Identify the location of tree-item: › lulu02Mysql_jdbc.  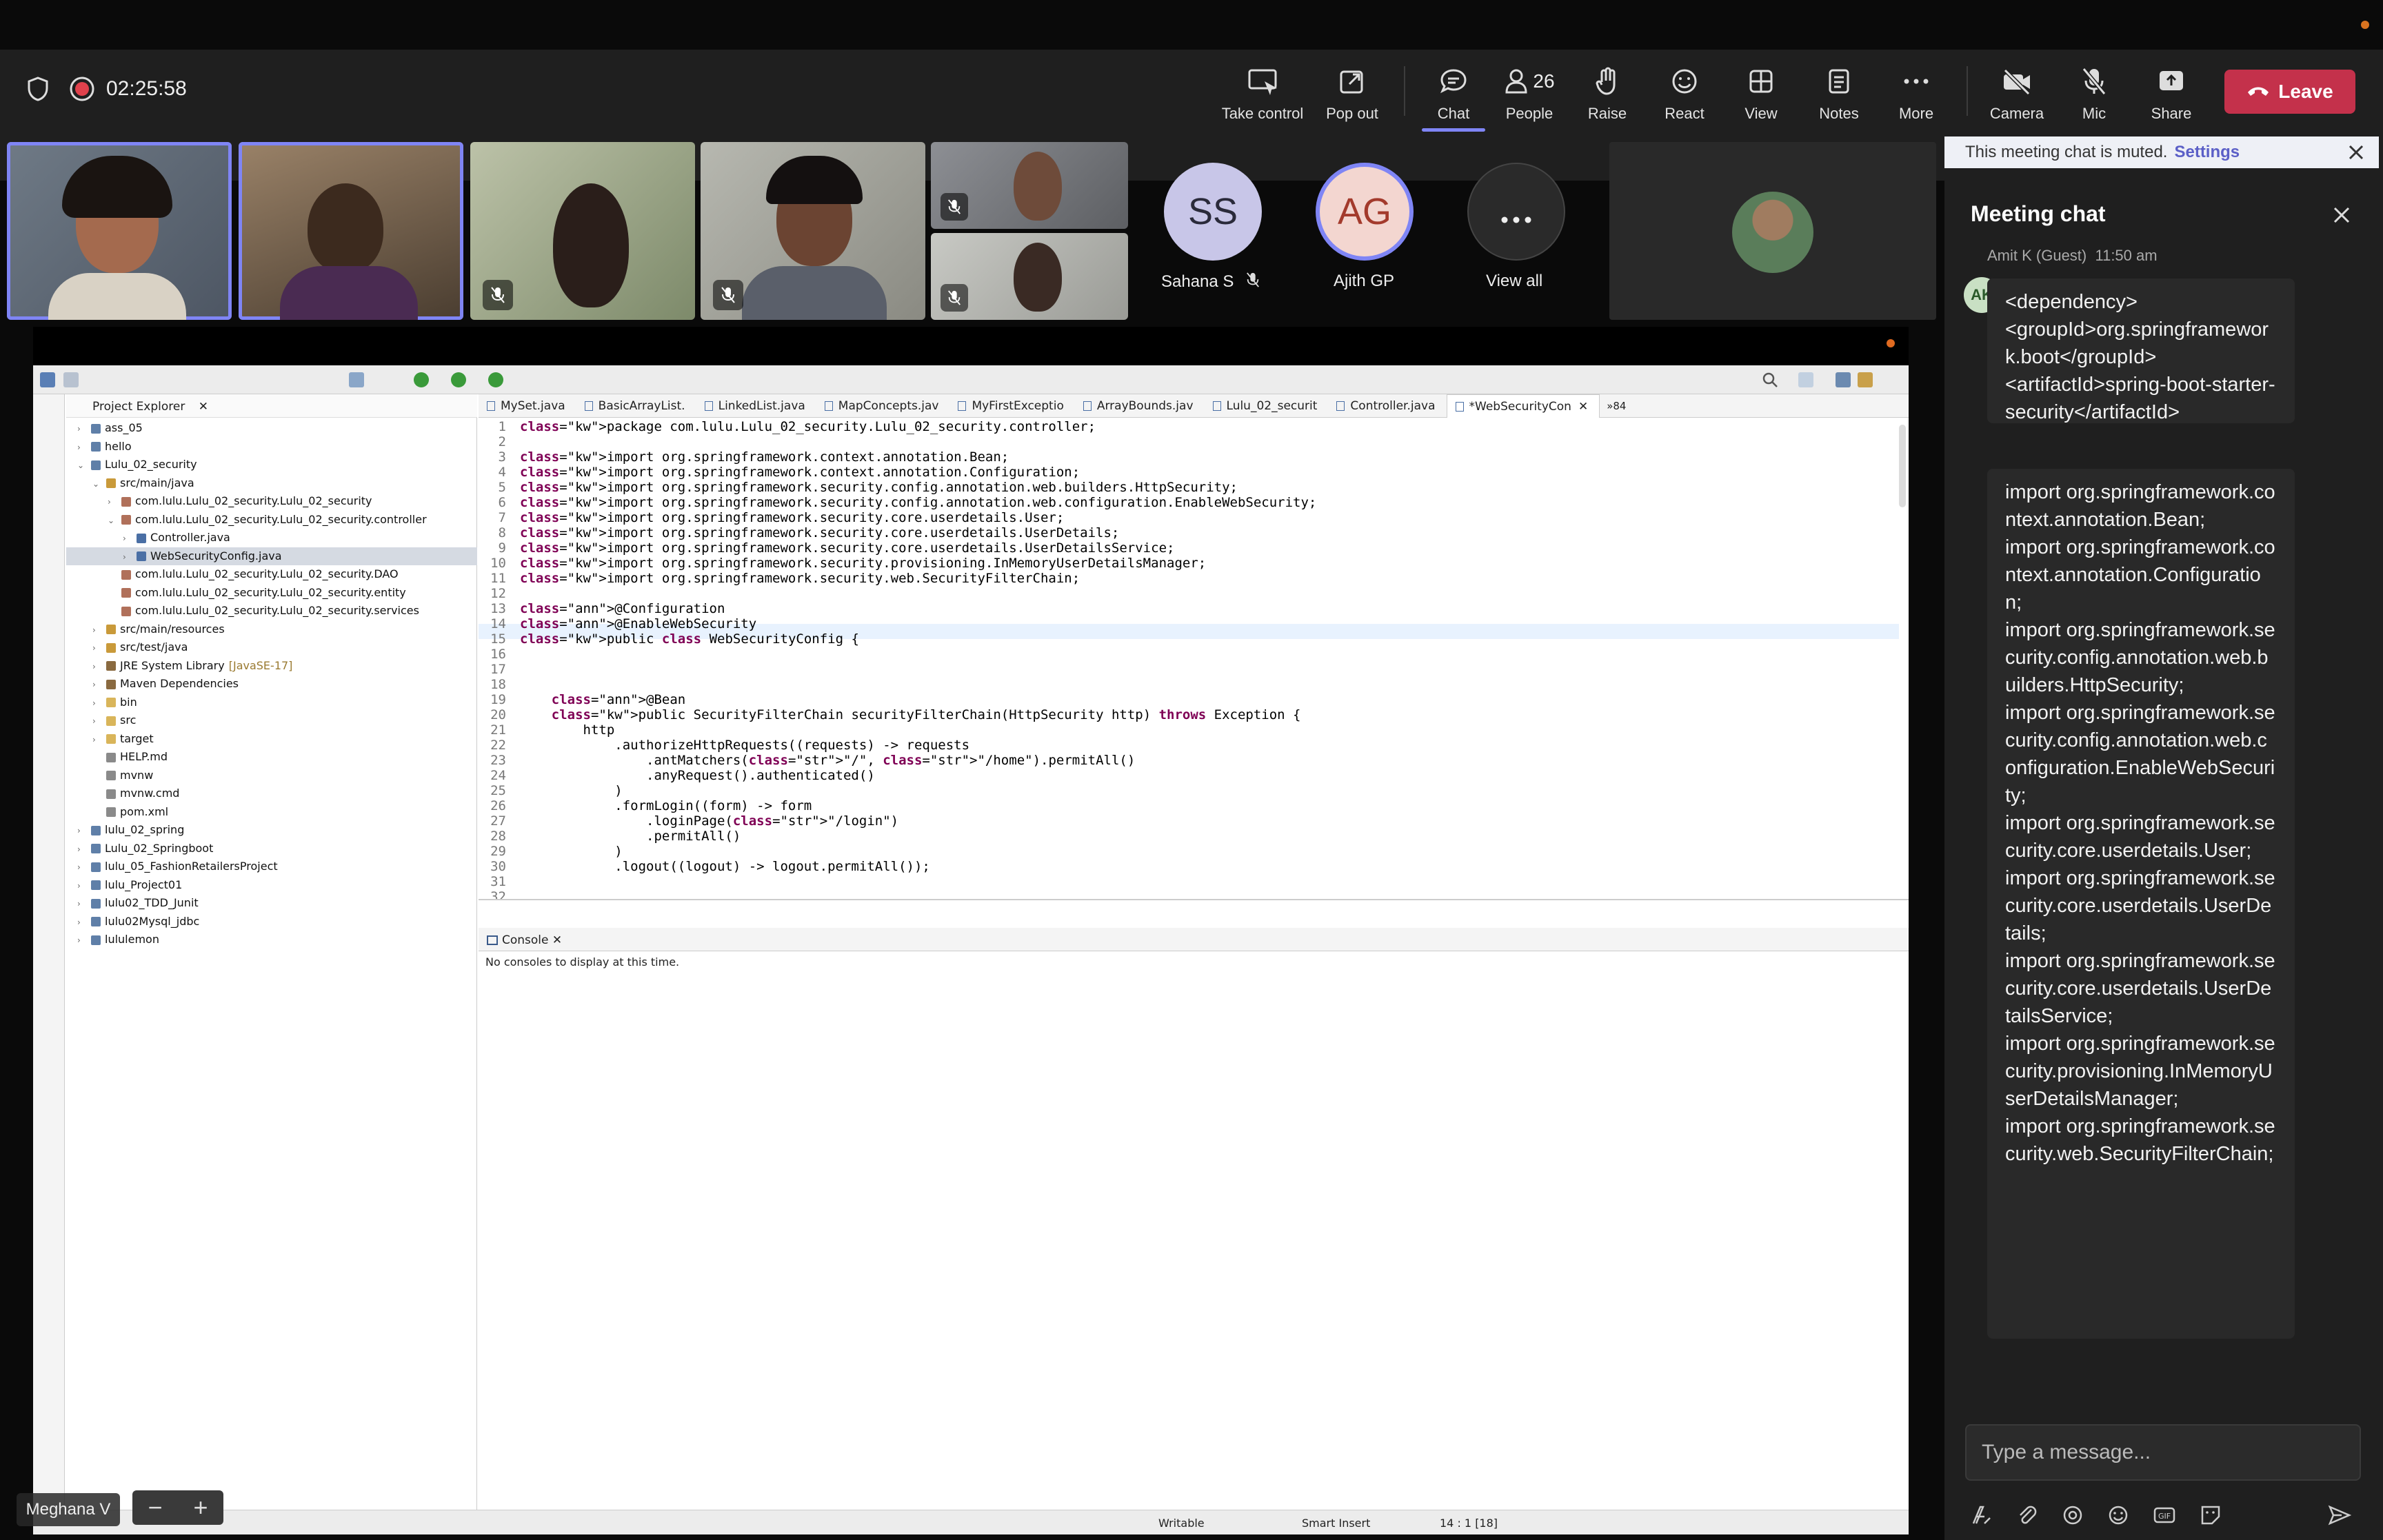
(271, 922).